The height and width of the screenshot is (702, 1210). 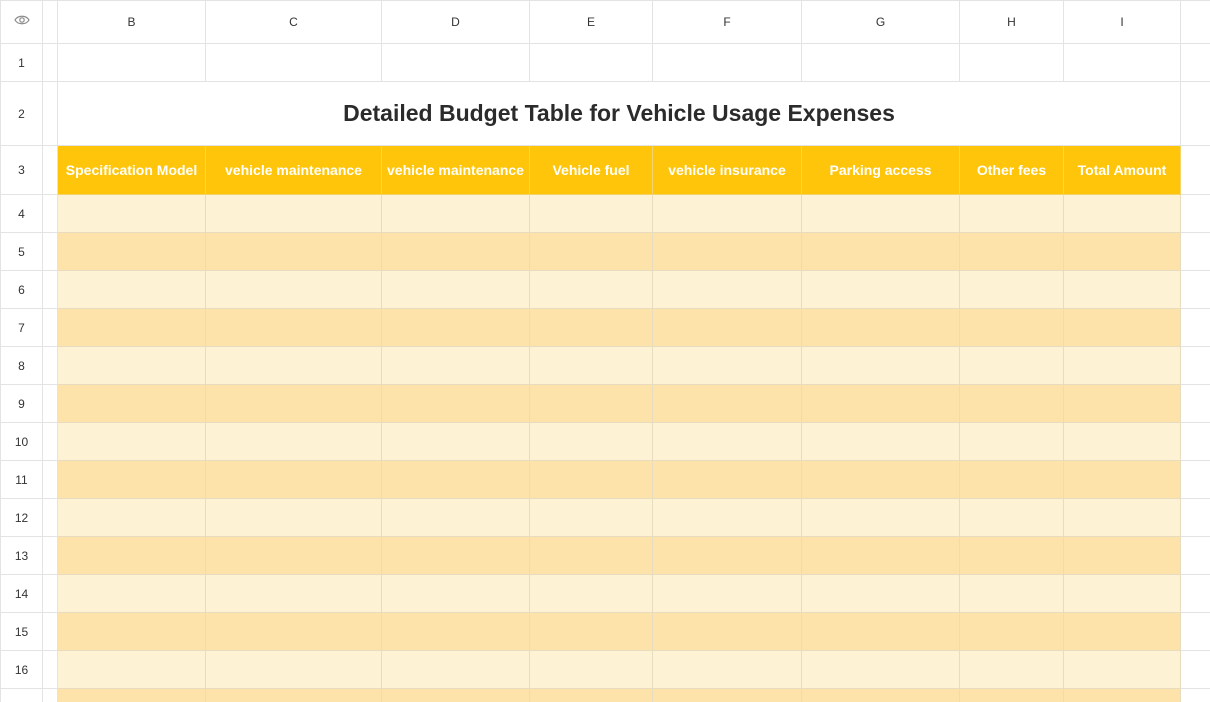 What do you see at coordinates (455, 22) in the screenshot?
I see `column-header-d: D` at bounding box center [455, 22].